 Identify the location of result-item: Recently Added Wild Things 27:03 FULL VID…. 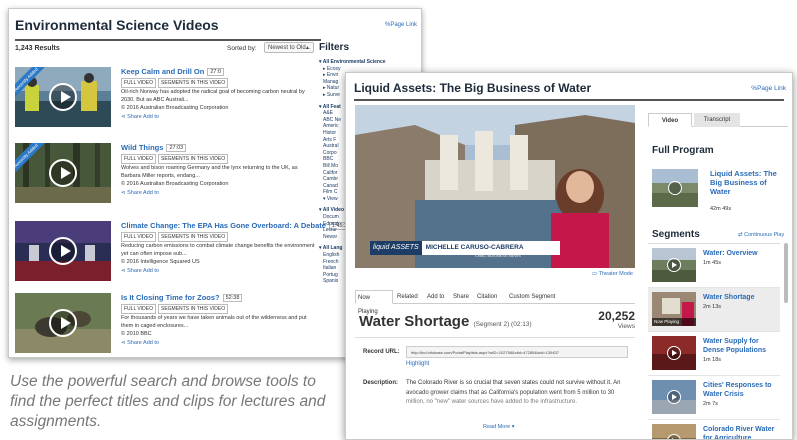
(165, 176).